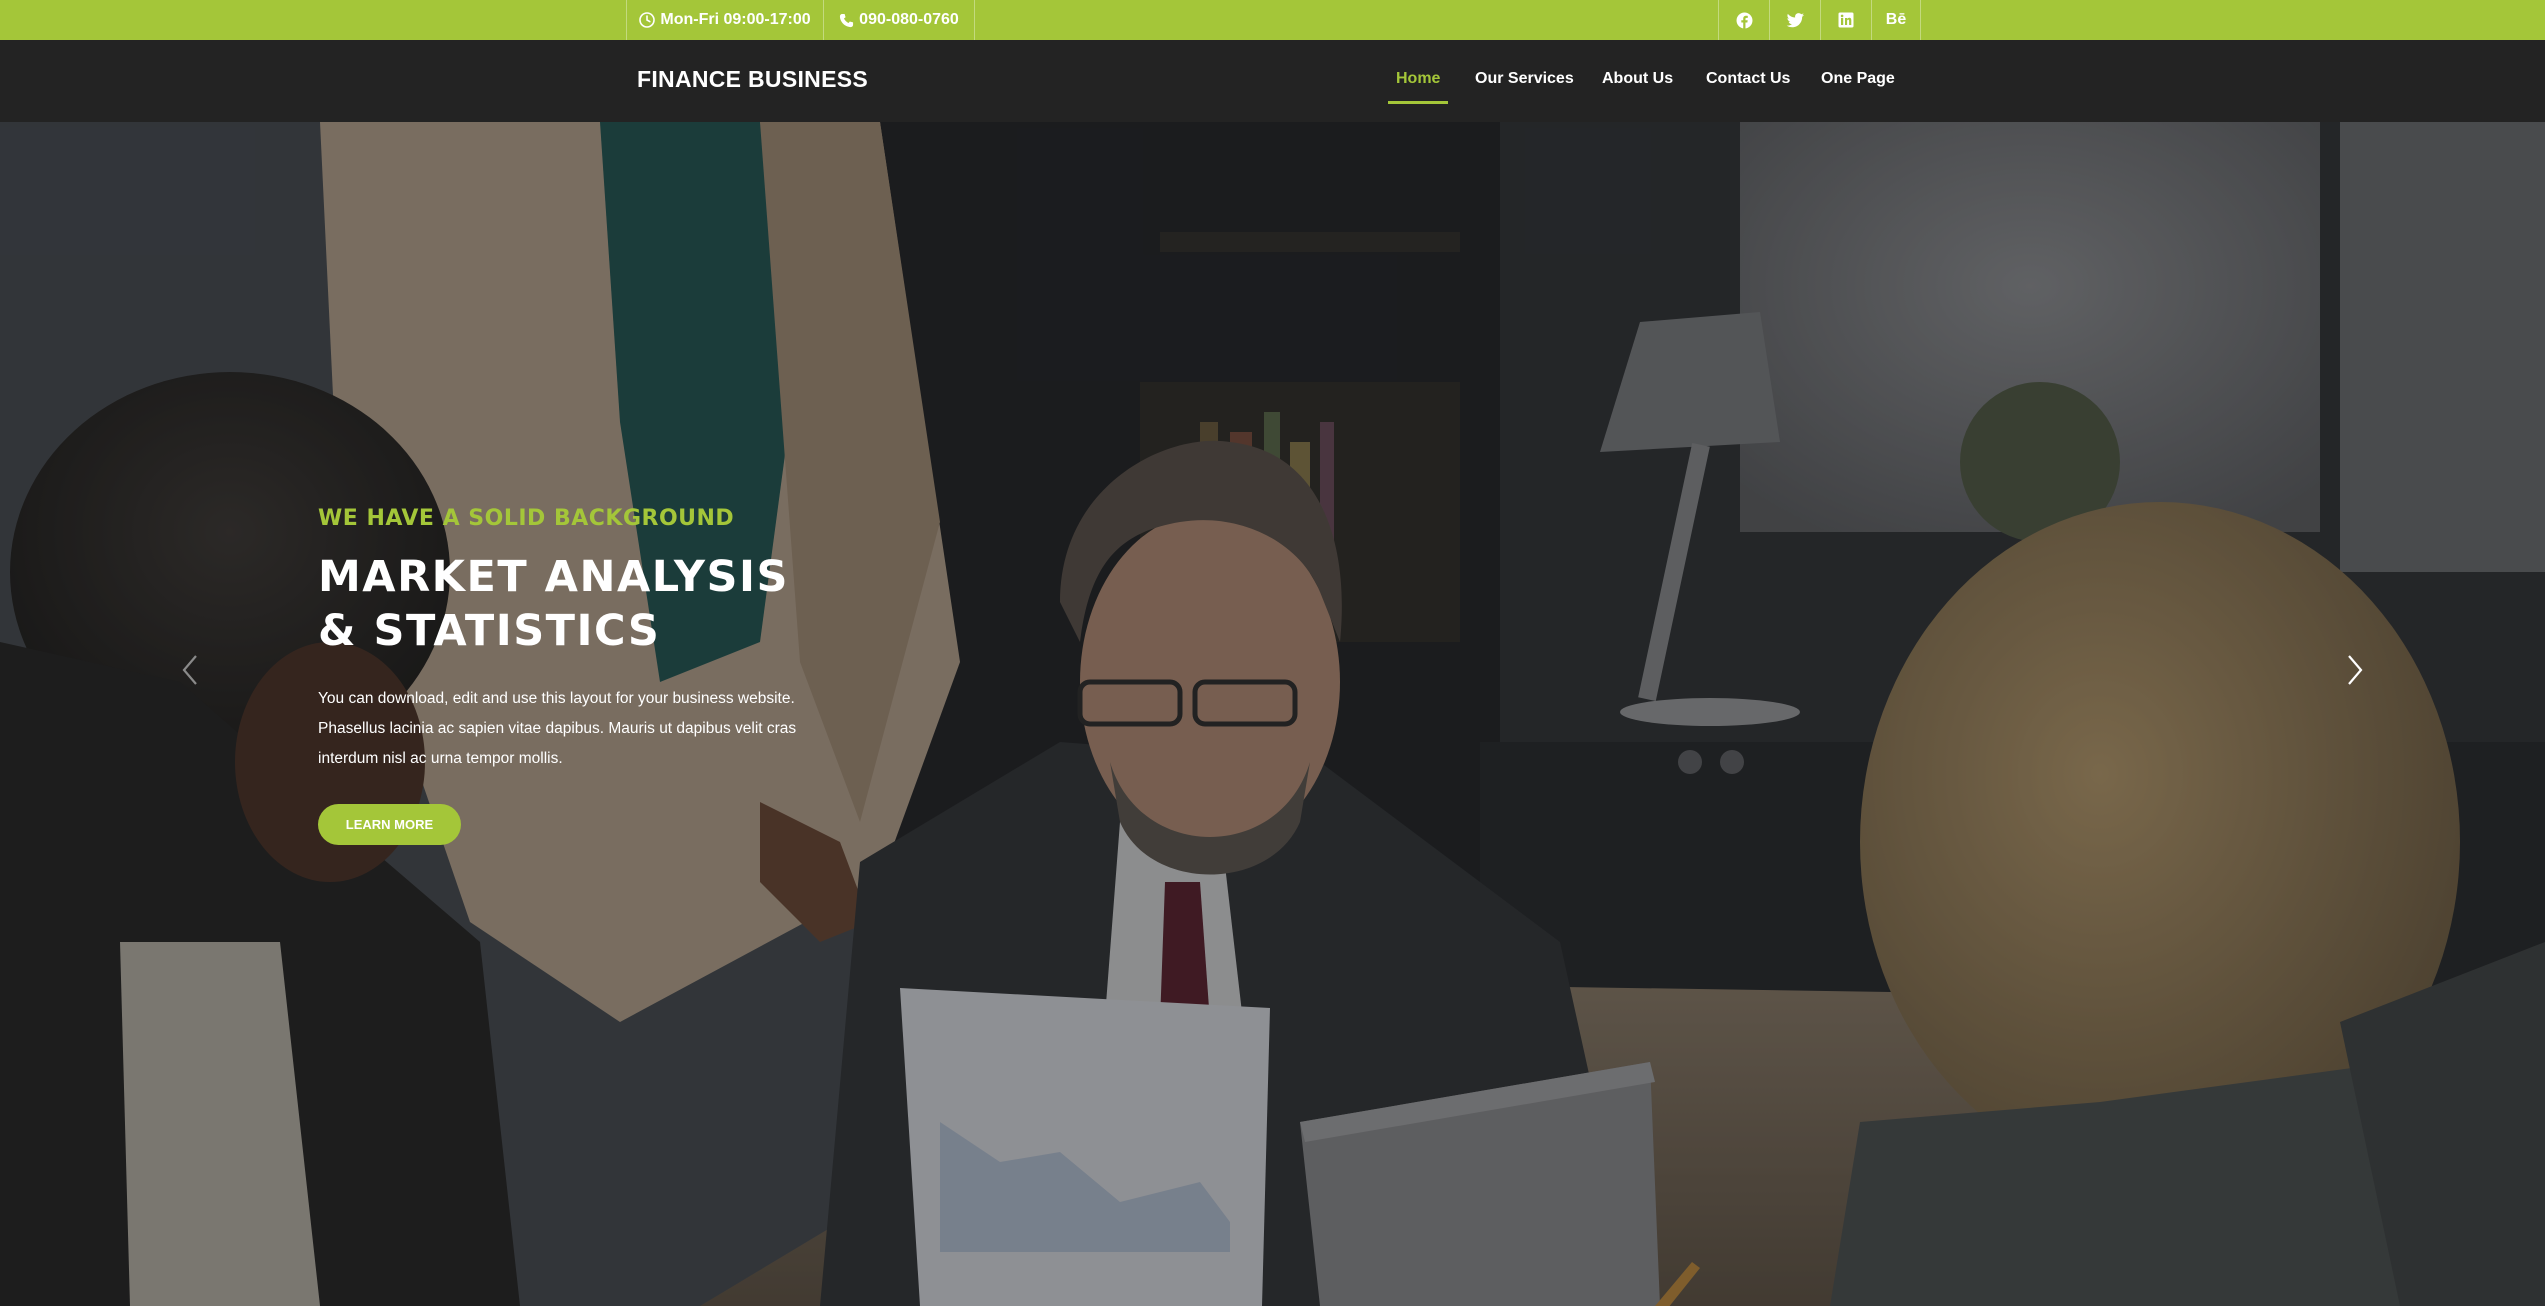 This screenshot has height=1306, width=2545. Describe the element at coordinates (1272, 20) in the screenshot. I see `top-info-bar: Mon-Fri 09:00-17:00 090-080-0760 Bē` at that location.